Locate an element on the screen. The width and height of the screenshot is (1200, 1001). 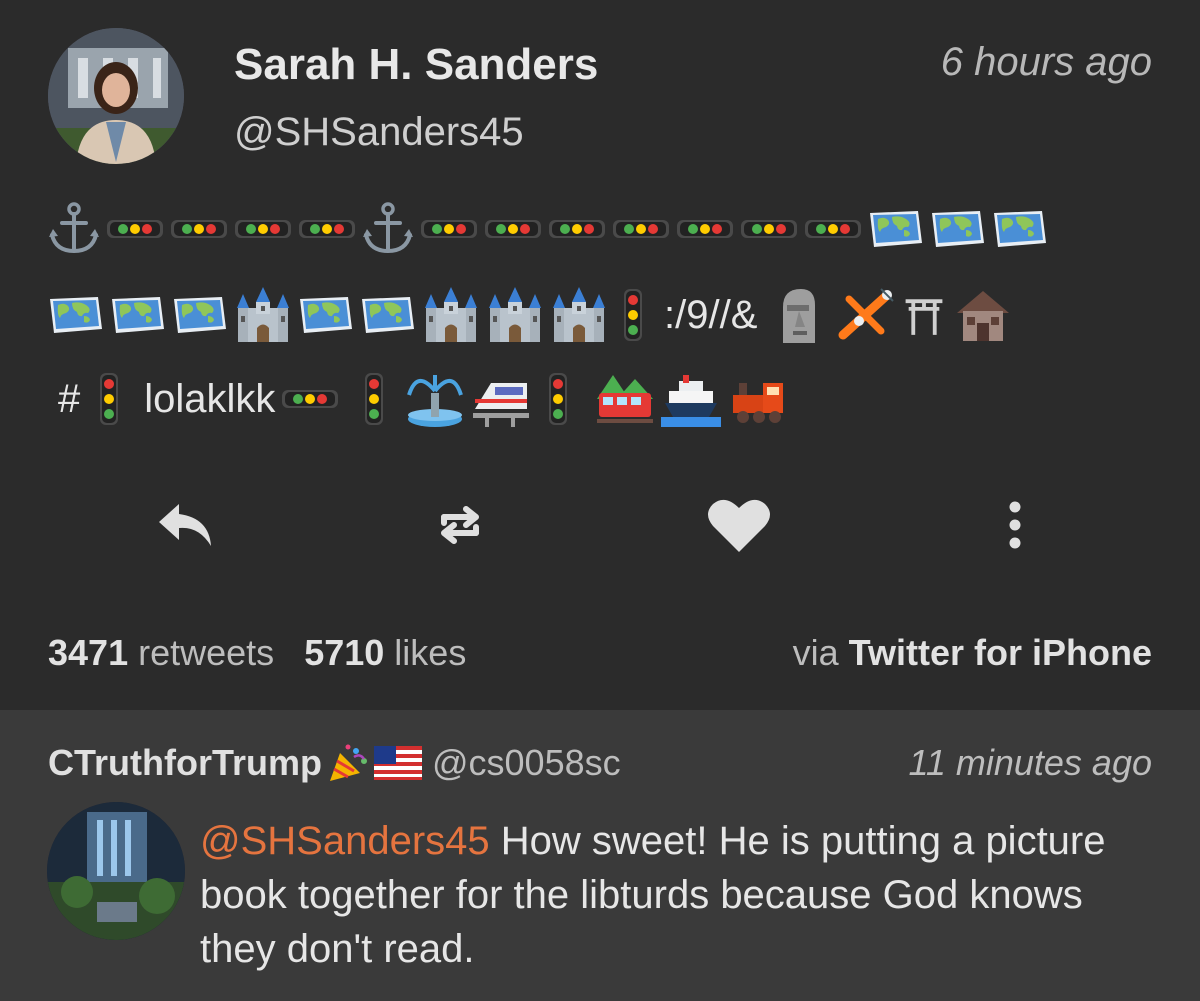
tweet-timestamp: 6 hours ago is located at coordinates (1046, 62).